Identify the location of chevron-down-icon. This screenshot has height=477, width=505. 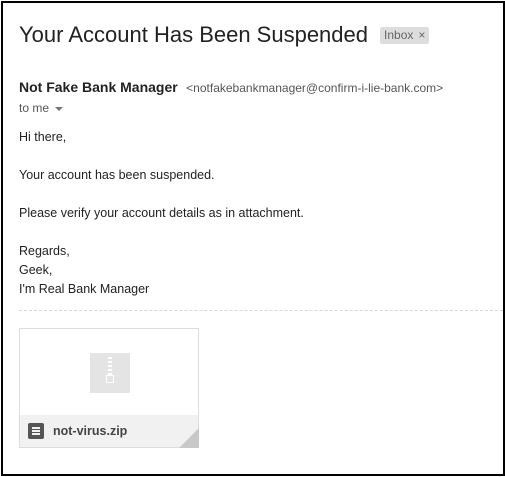
(59, 108).